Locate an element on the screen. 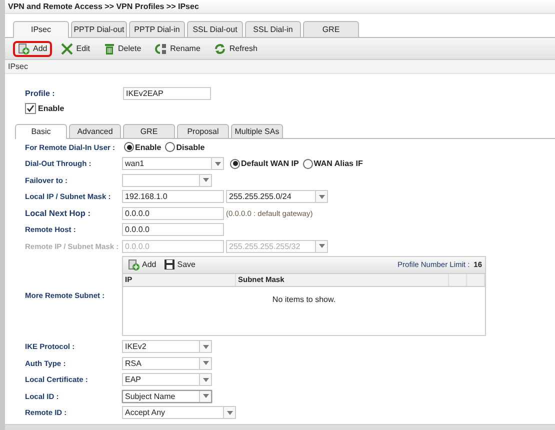 The width and height of the screenshot is (555, 430). toolbar-button: Delete is located at coordinates (122, 48).